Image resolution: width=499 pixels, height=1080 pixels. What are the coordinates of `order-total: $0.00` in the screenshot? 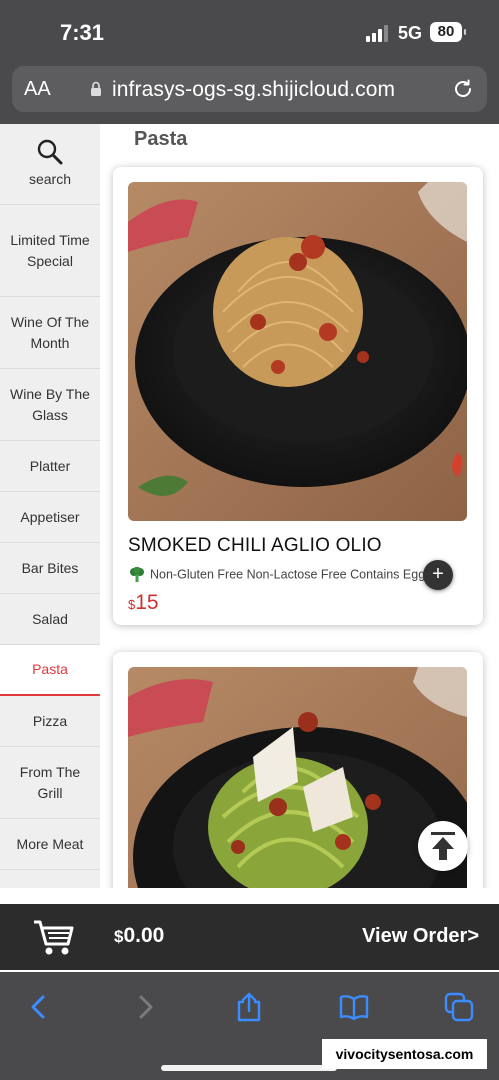 It's located at (139, 936).